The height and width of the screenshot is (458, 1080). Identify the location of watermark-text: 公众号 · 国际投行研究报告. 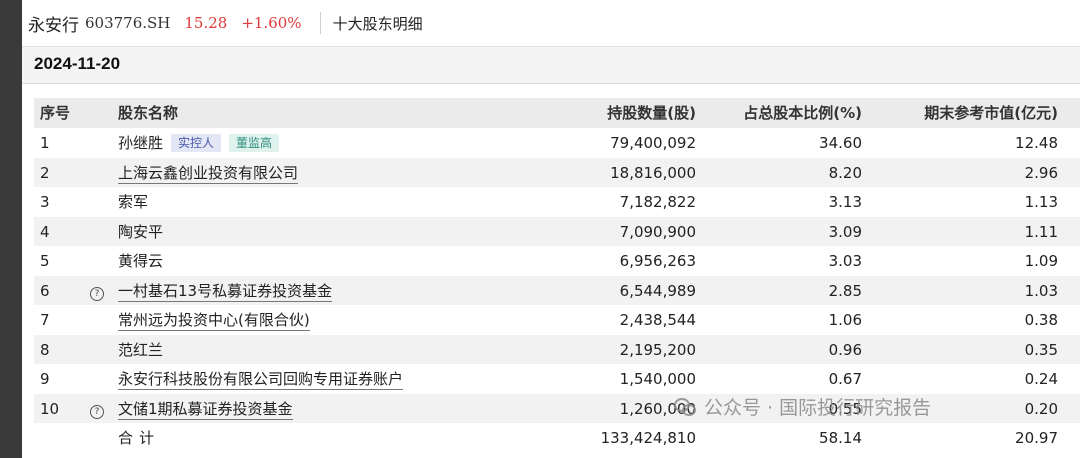
(818, 408).